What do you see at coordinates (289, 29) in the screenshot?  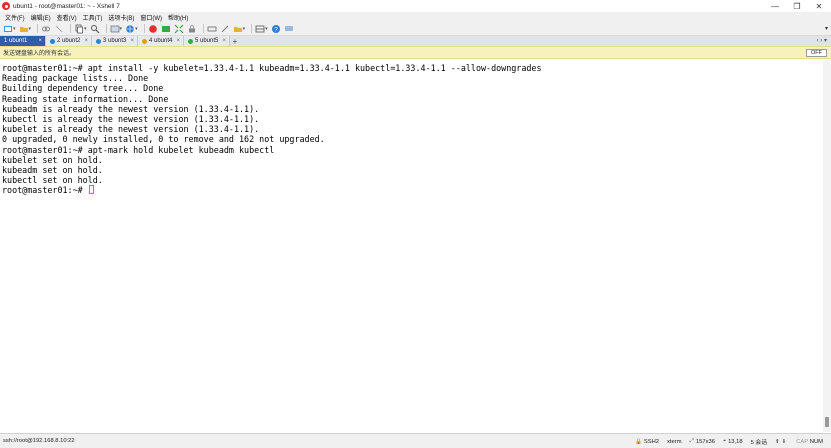 I see `chat-icon` at bounding box center [289, 29].